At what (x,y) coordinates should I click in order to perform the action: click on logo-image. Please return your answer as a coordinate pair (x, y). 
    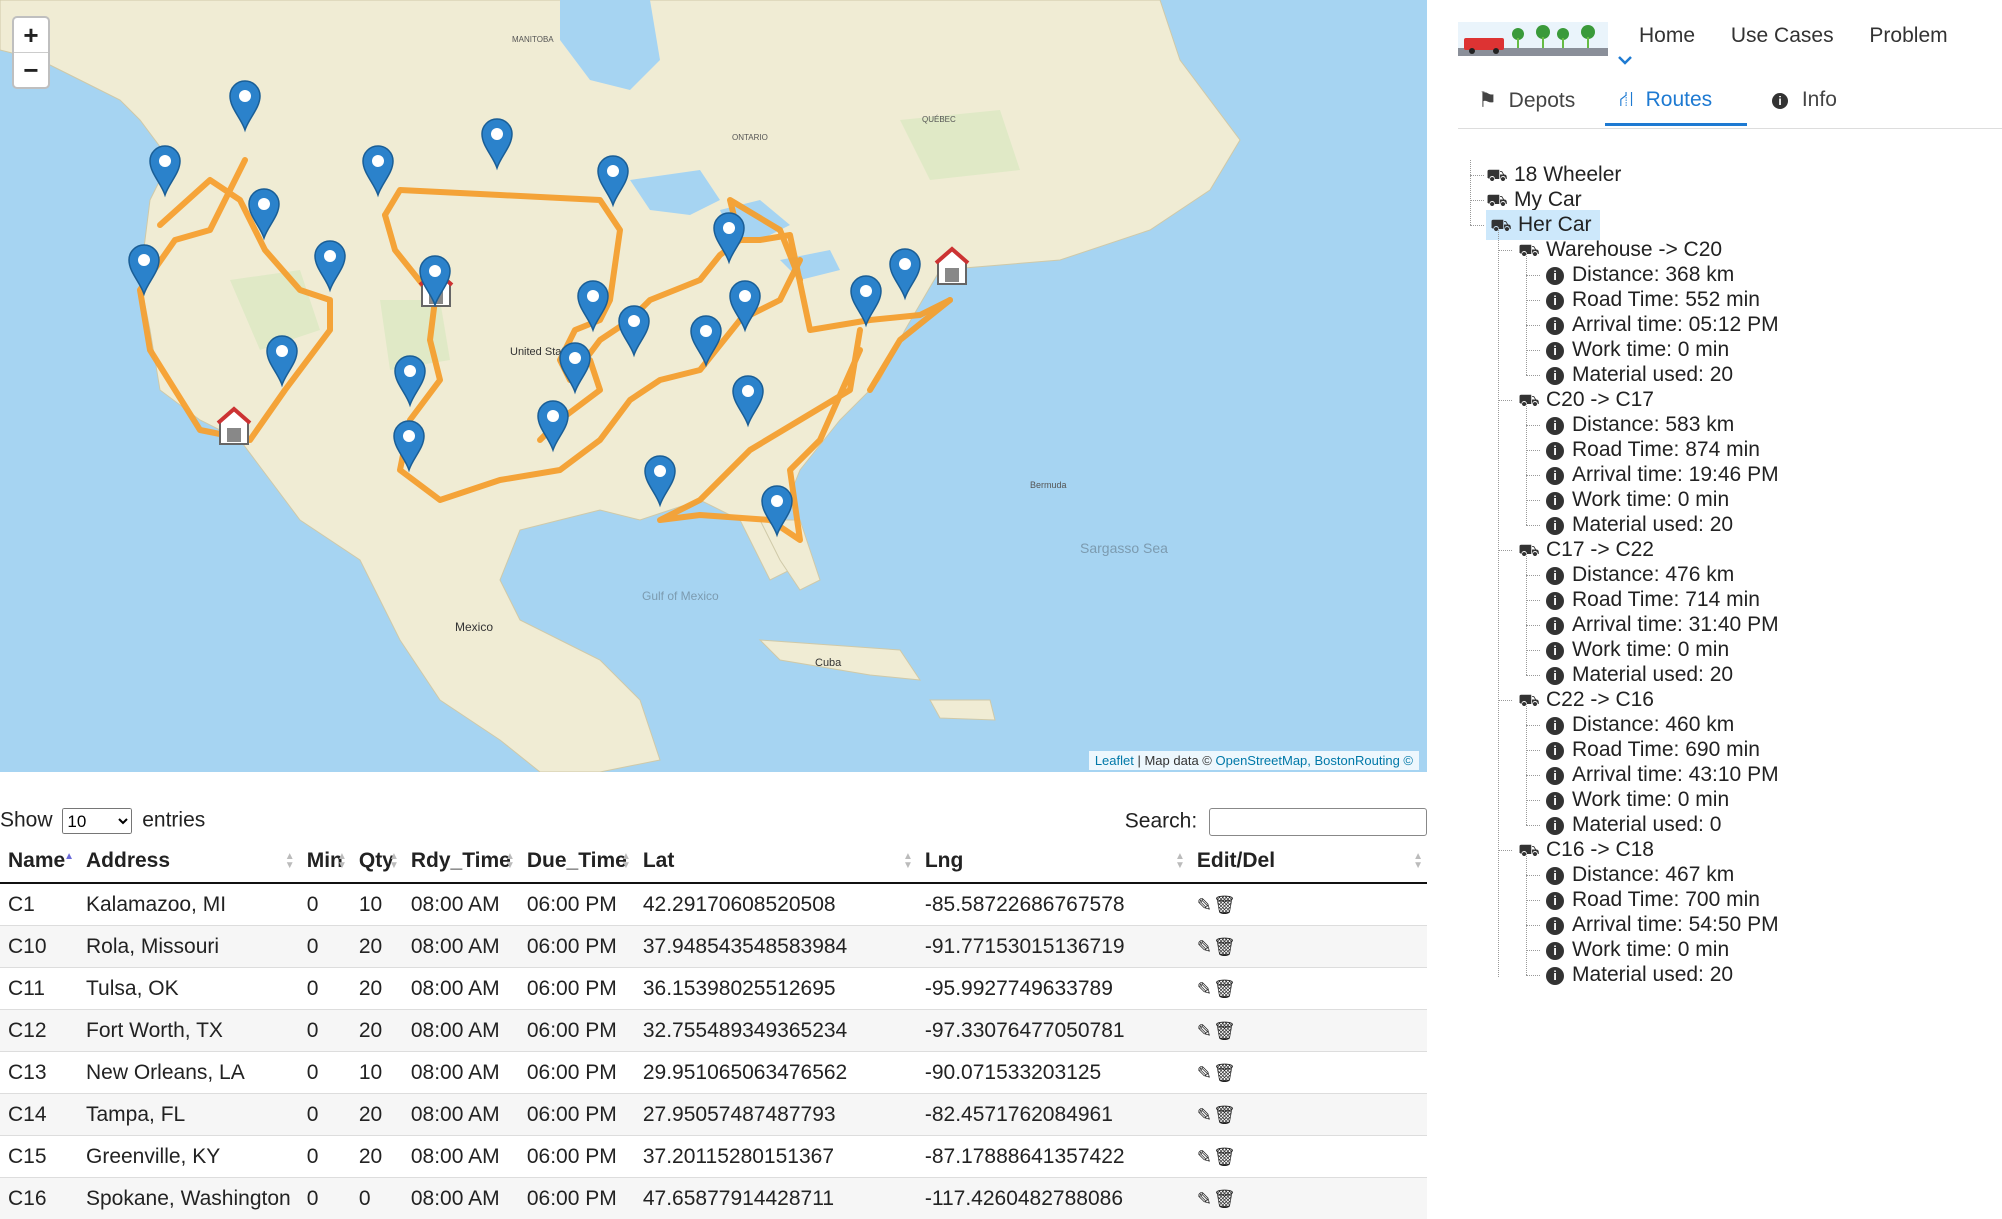
    Looking at the image, I should click on (1533, 39).